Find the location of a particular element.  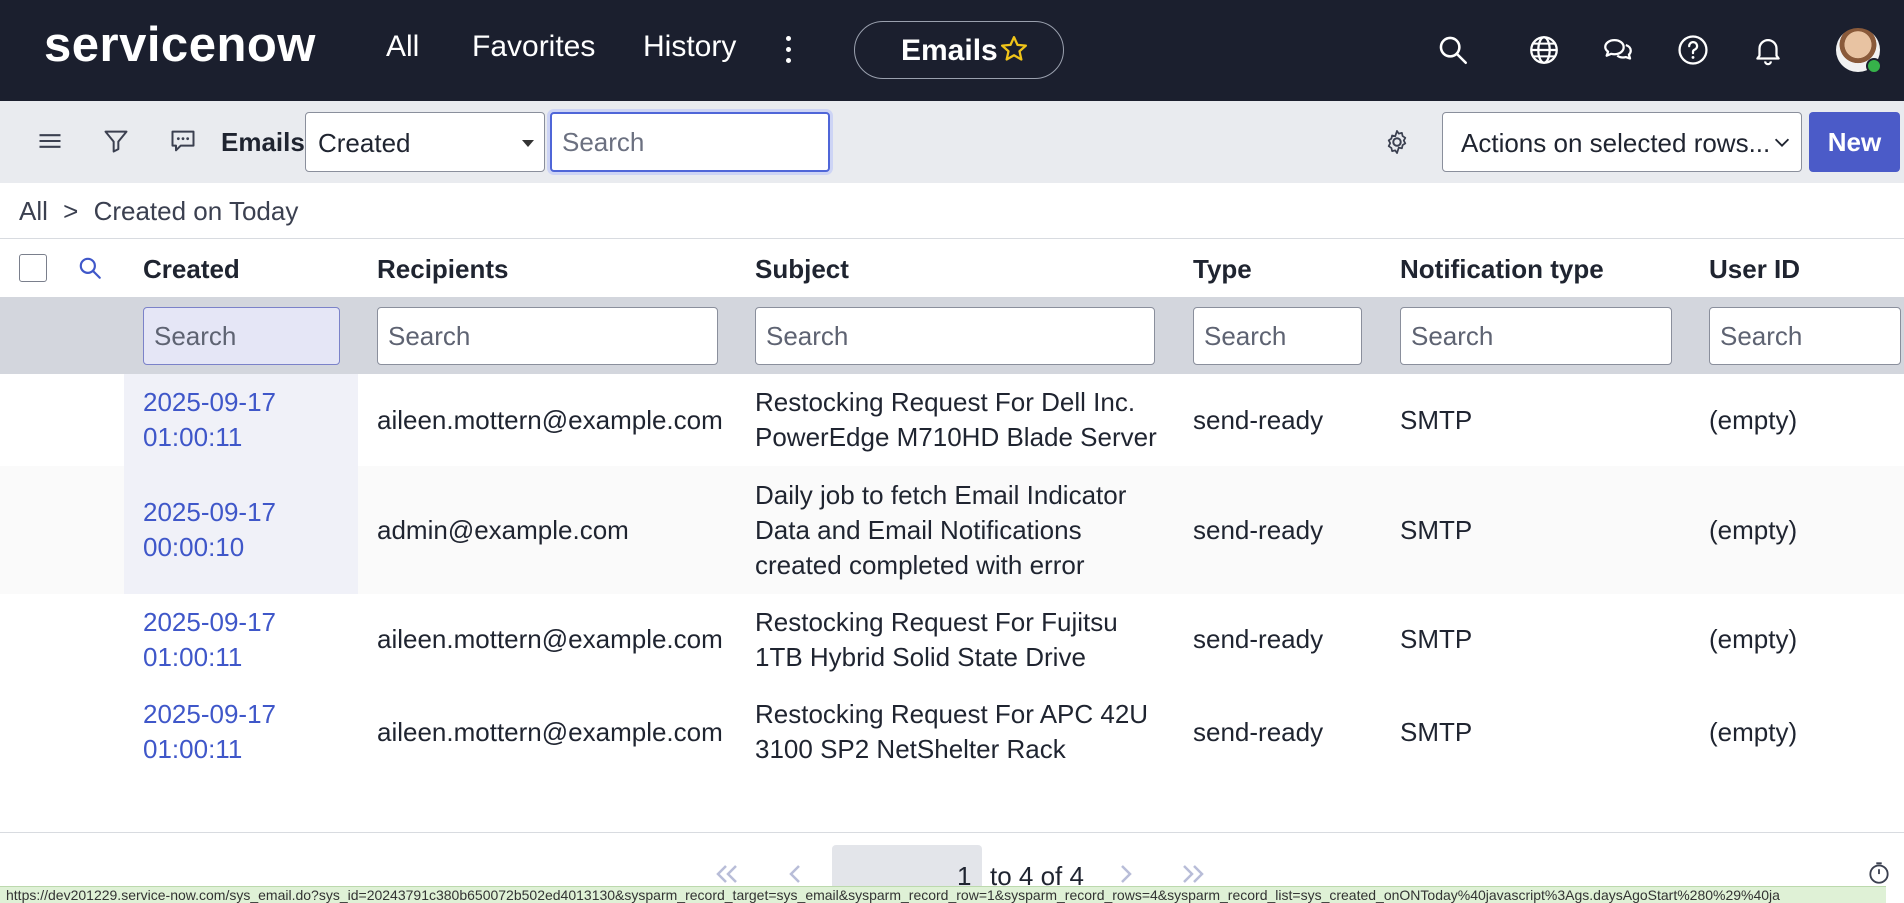

filter-icon is located at coordinates (116, 141).